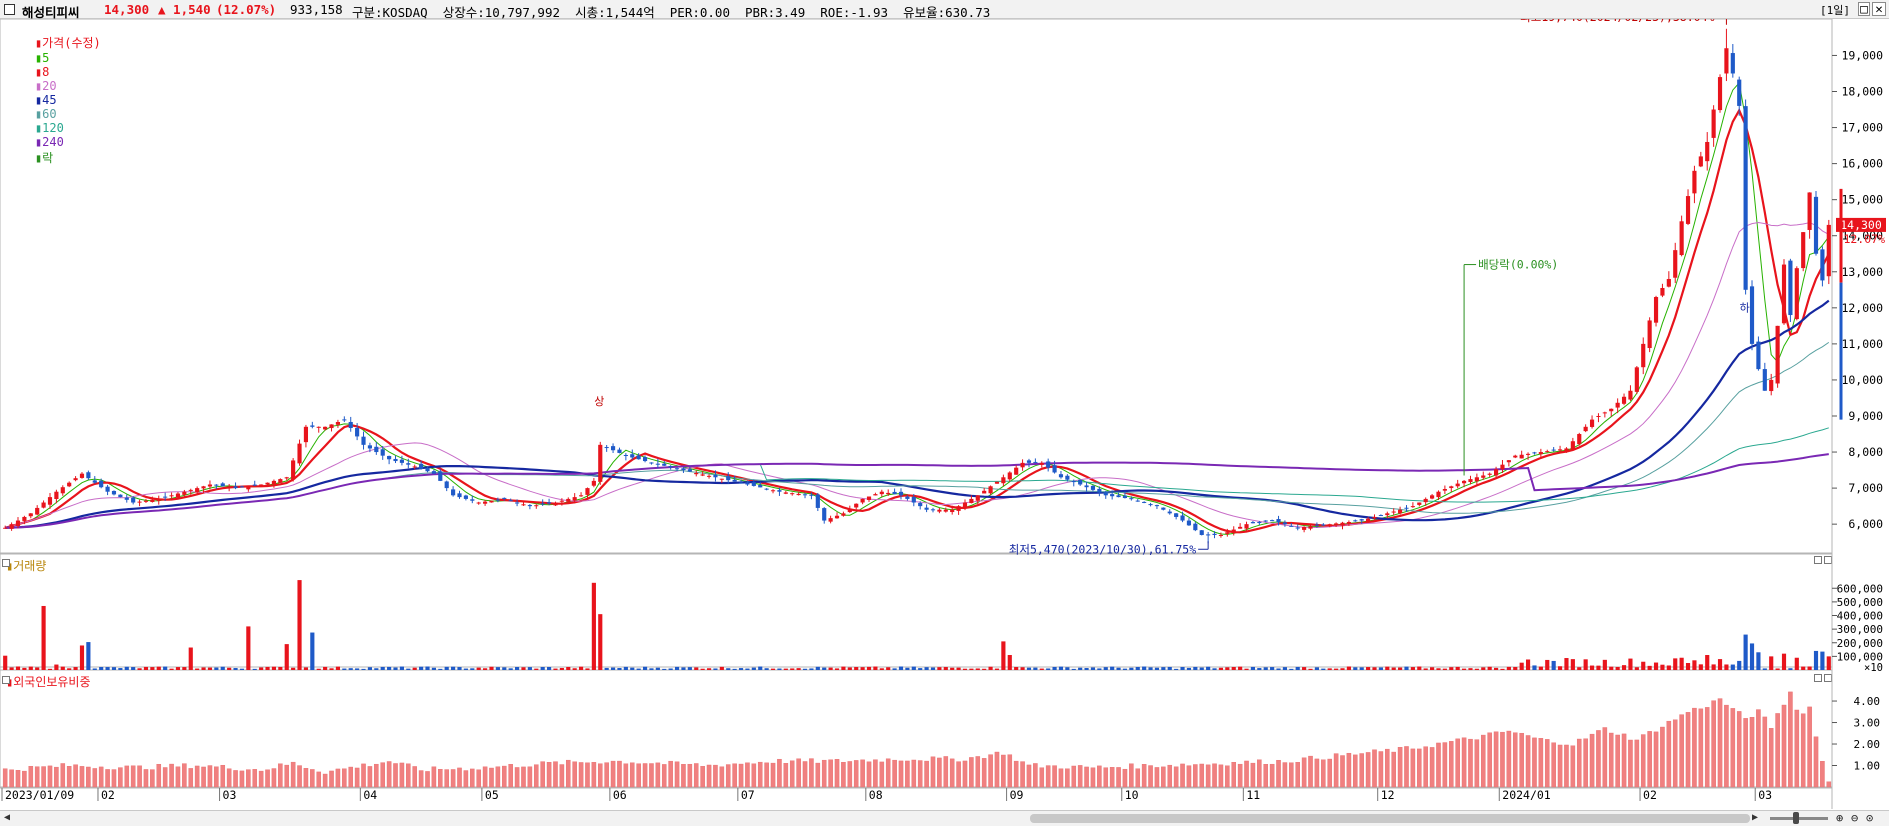 This screenshot has height=826, width=1889. What do you see at coordinates (1253, 795) in the screenshot?
I see `x-axis-label: 11` at bounding box center [1253, 795].